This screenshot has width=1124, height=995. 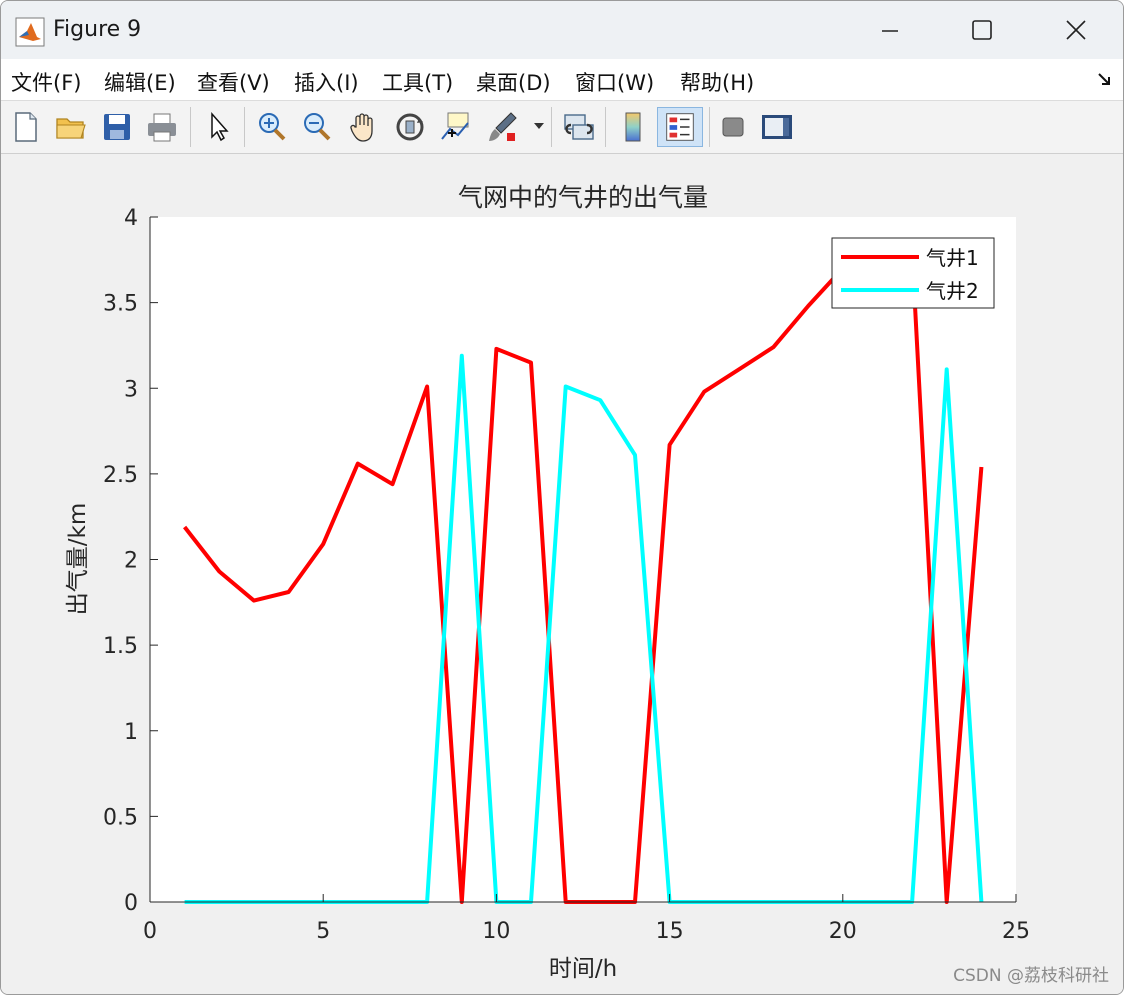 What do you see at coordinates (162, 127) in the screenshot?
I see `print-icon` at bounding box center [162, 127].